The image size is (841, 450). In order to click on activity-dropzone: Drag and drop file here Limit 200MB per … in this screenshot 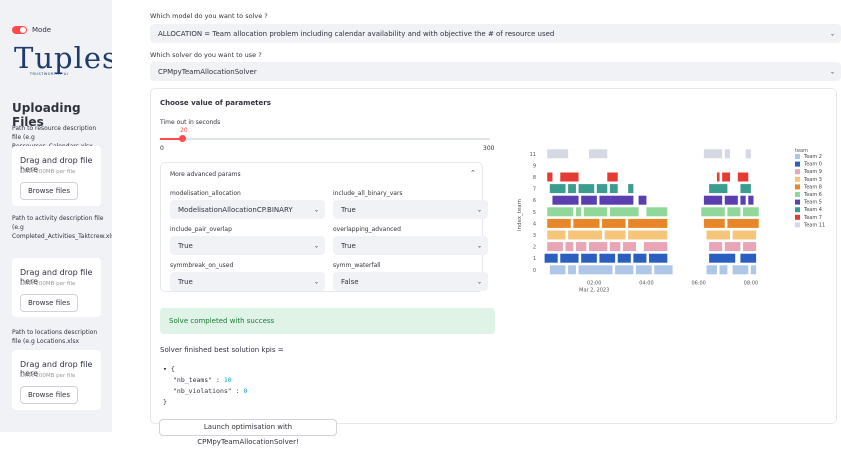, I will do `click(56, 287)`.